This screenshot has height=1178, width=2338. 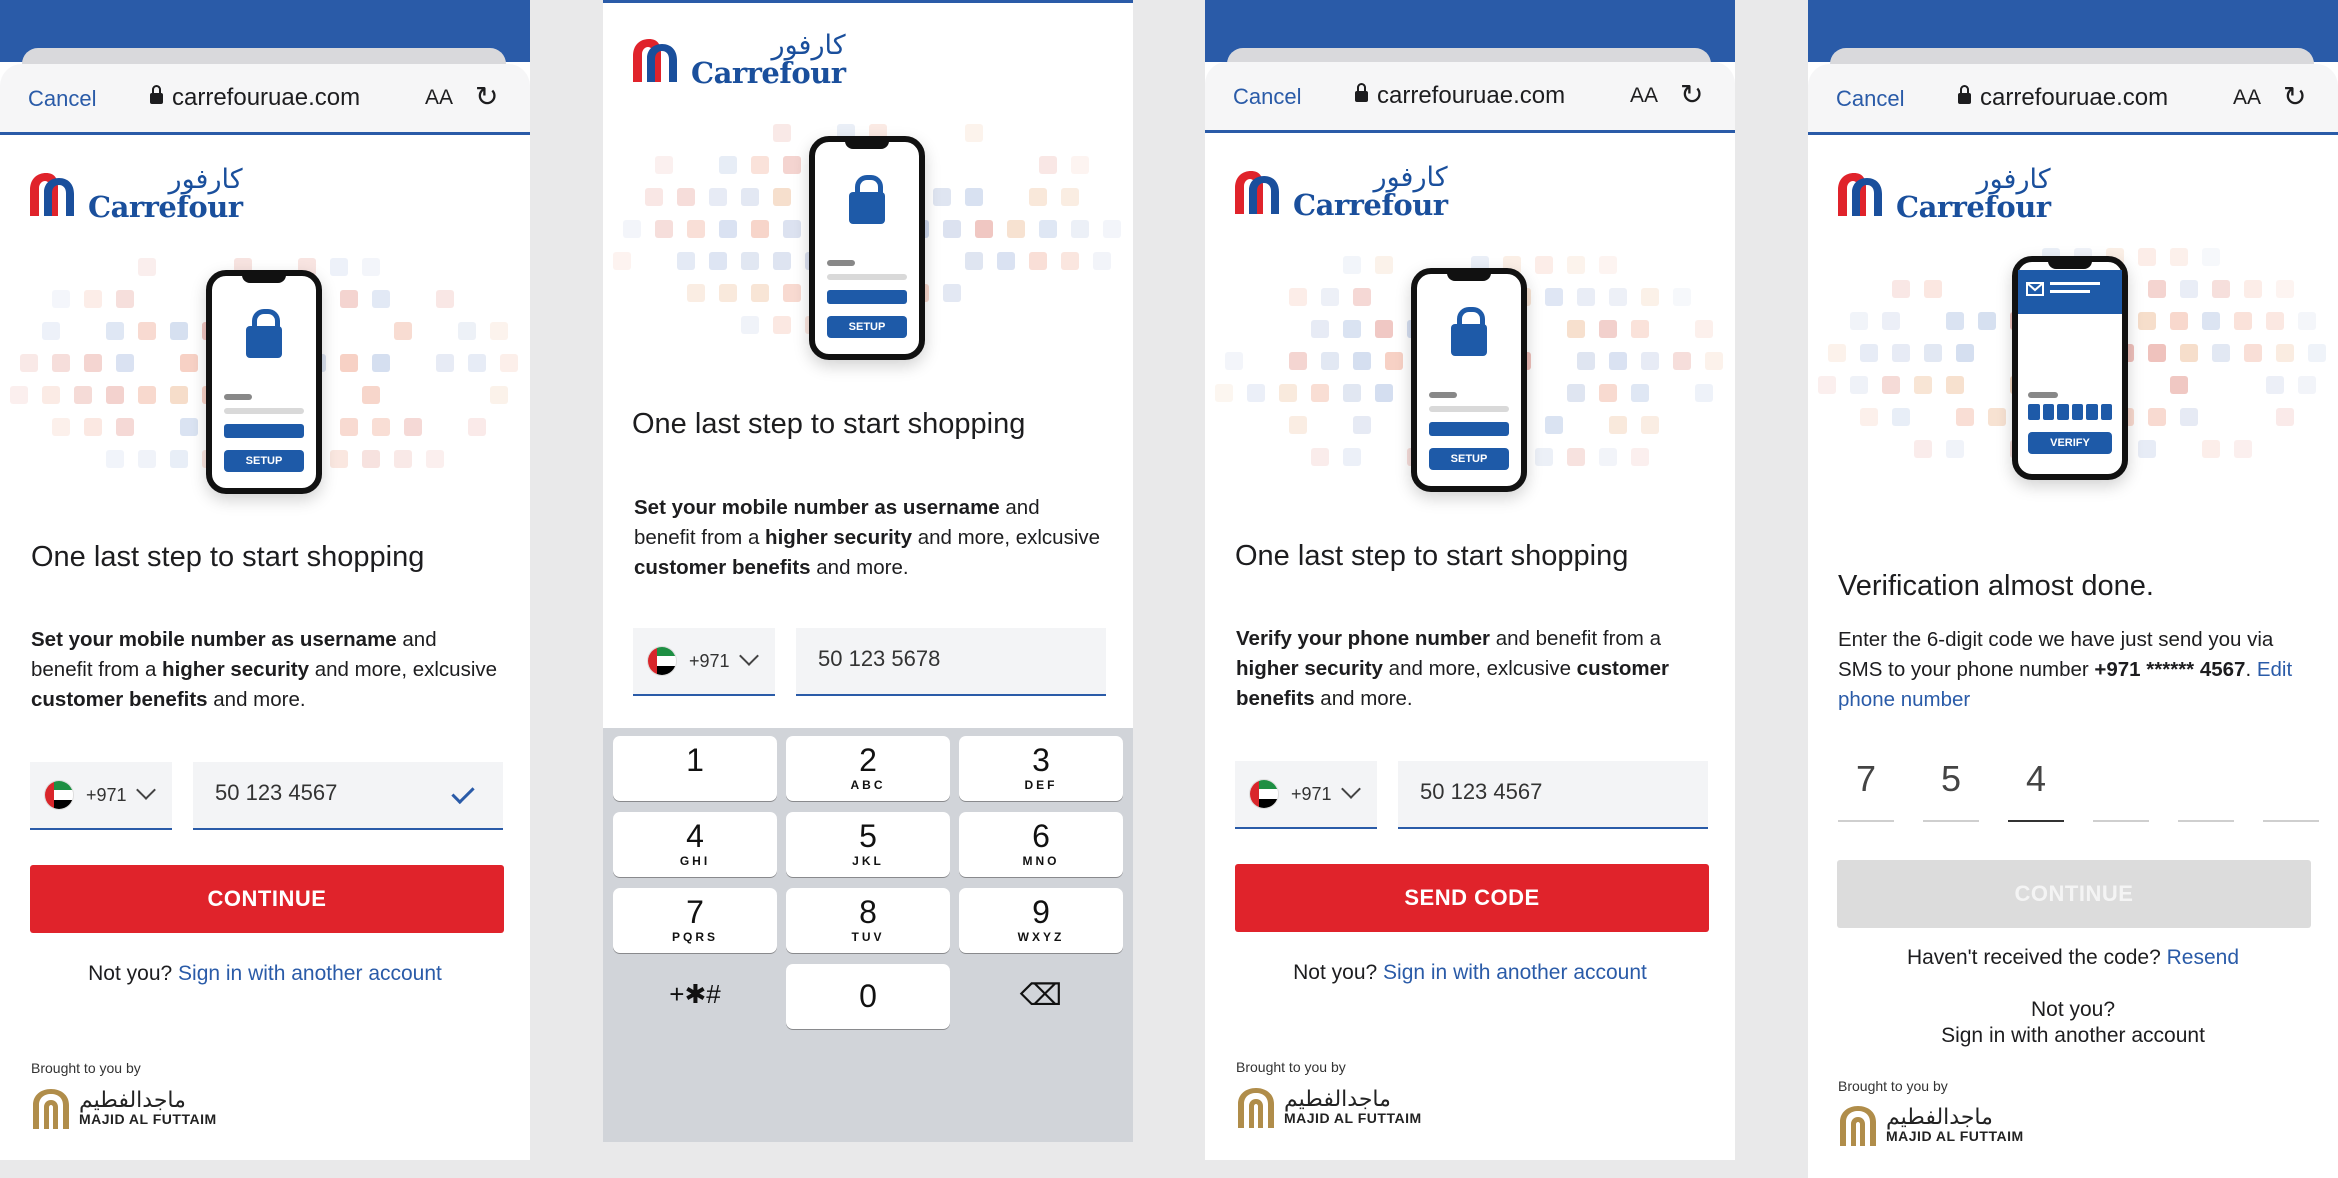 What do you see at coordinates (205, 179) in the screenshot?
I see `brand-arabic: كارفور` at bounding box center [205, 179].